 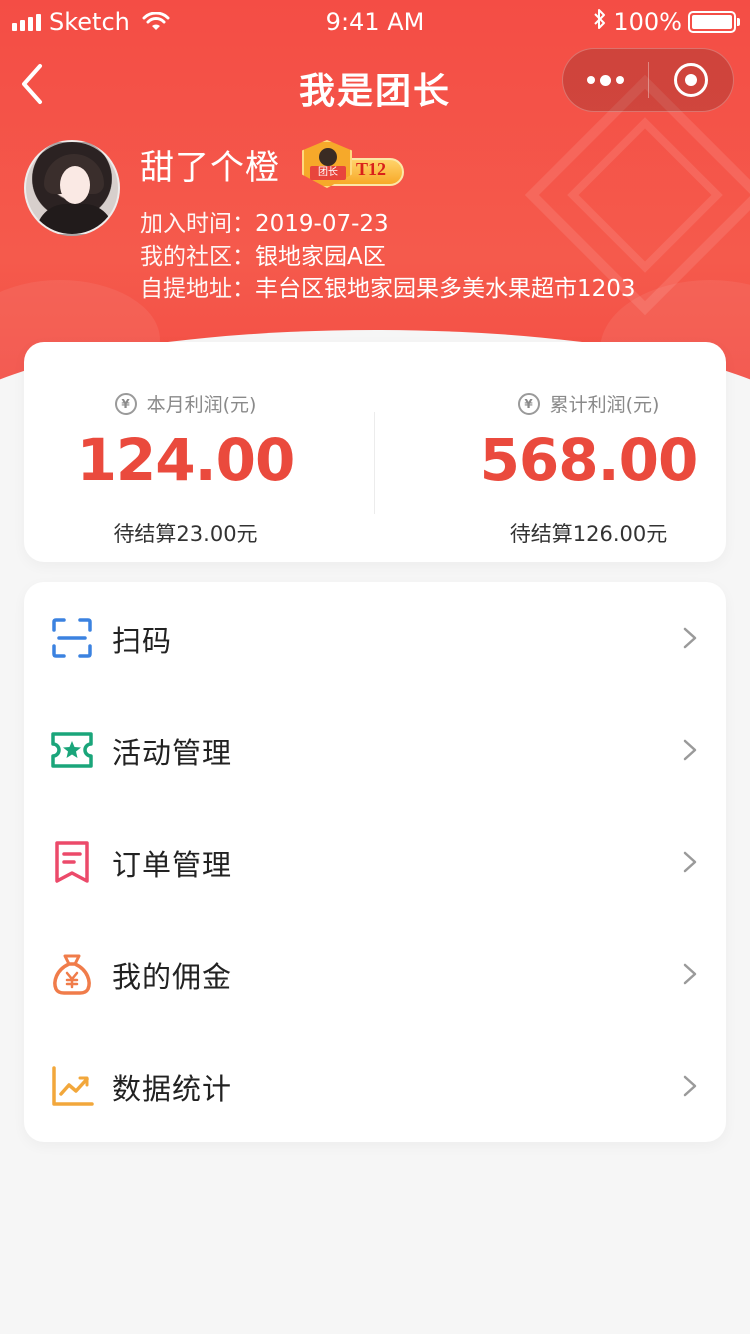 What do you see at coordinates (172, 865) in the screenshot?
I see `menu-label: 订单管理` at bounding box center [172, 865].